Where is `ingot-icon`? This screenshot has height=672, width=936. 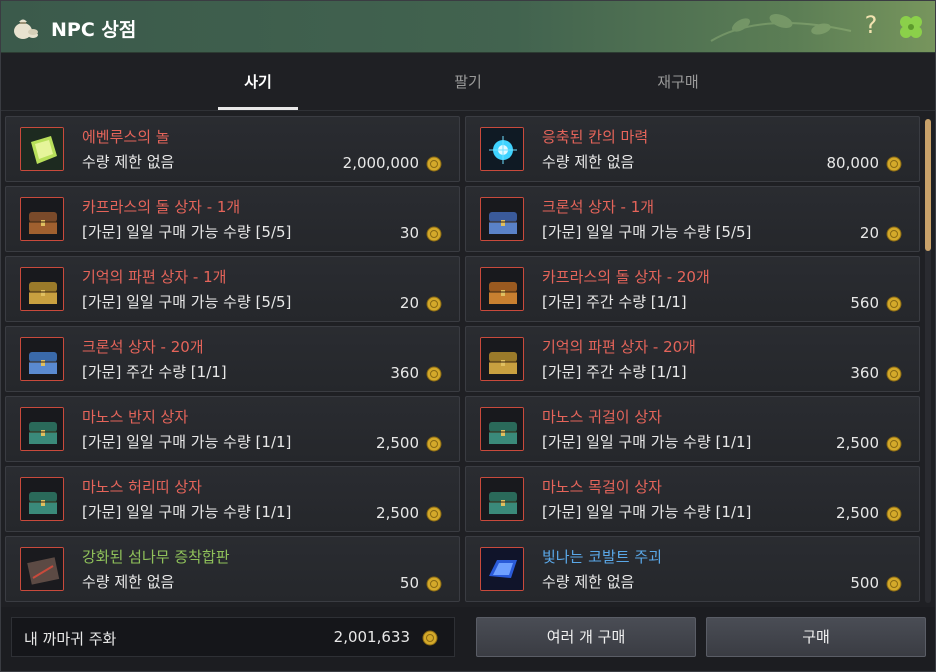
ingot-icon is located at coordinates (502, 569).